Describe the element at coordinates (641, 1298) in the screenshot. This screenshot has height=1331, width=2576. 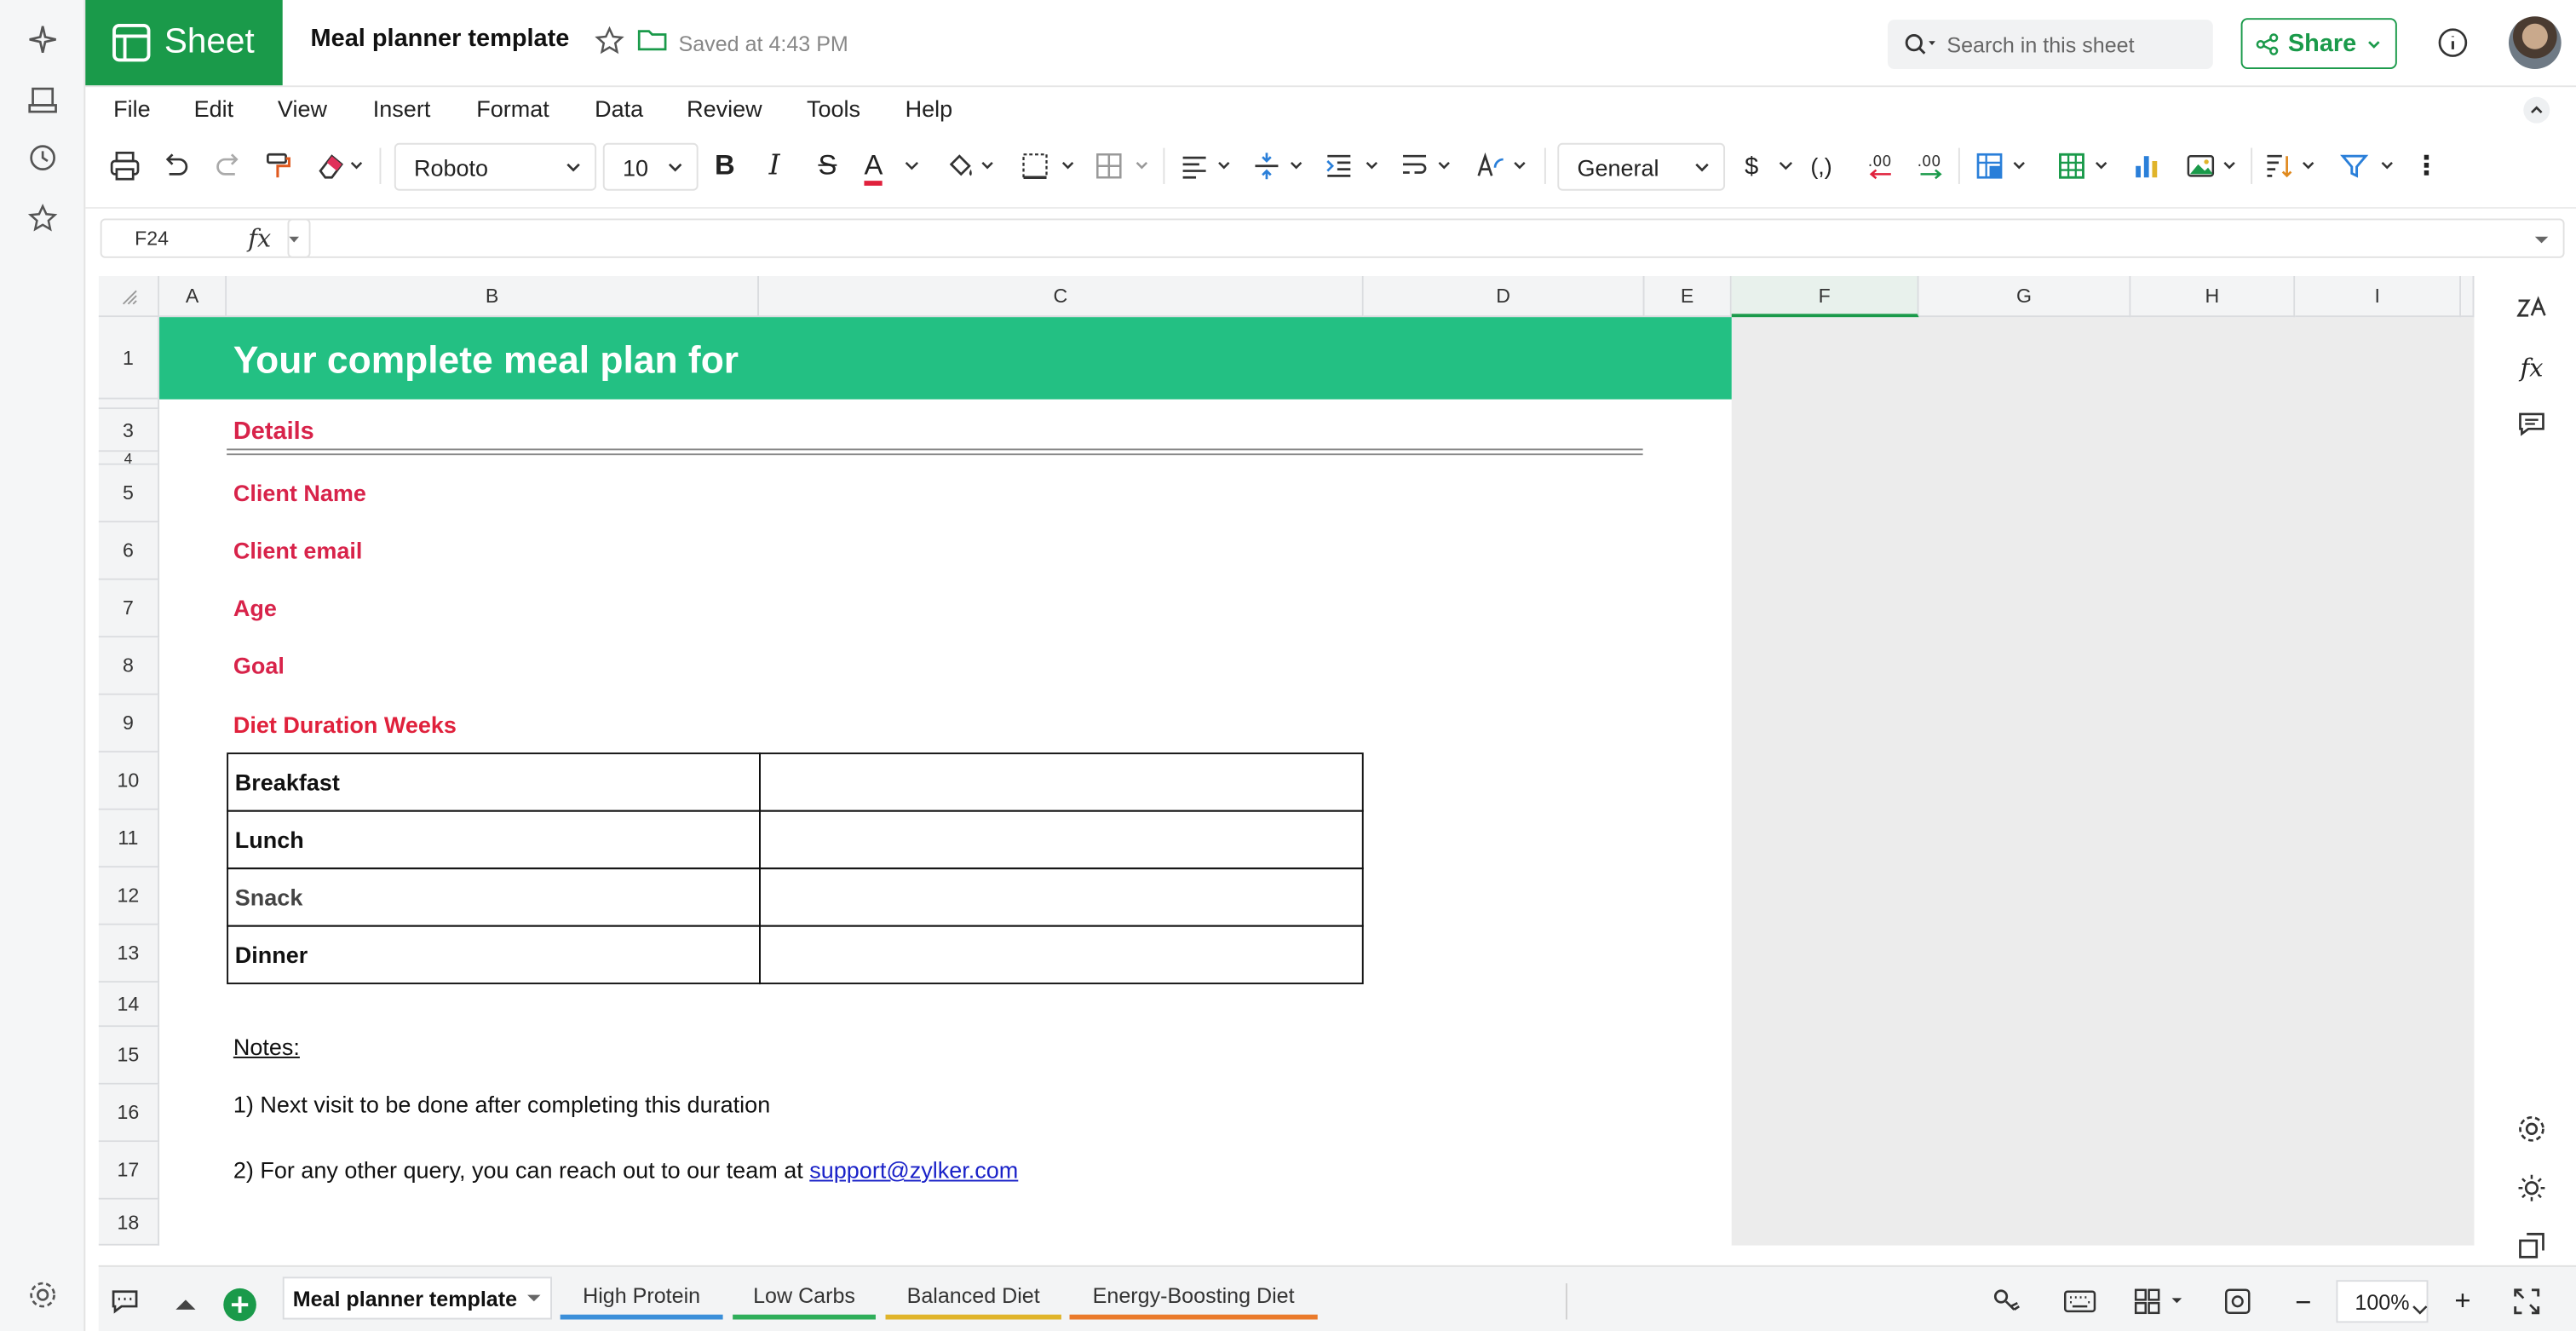
I see `sheet-tab-high-protein: High Protein` at that location.